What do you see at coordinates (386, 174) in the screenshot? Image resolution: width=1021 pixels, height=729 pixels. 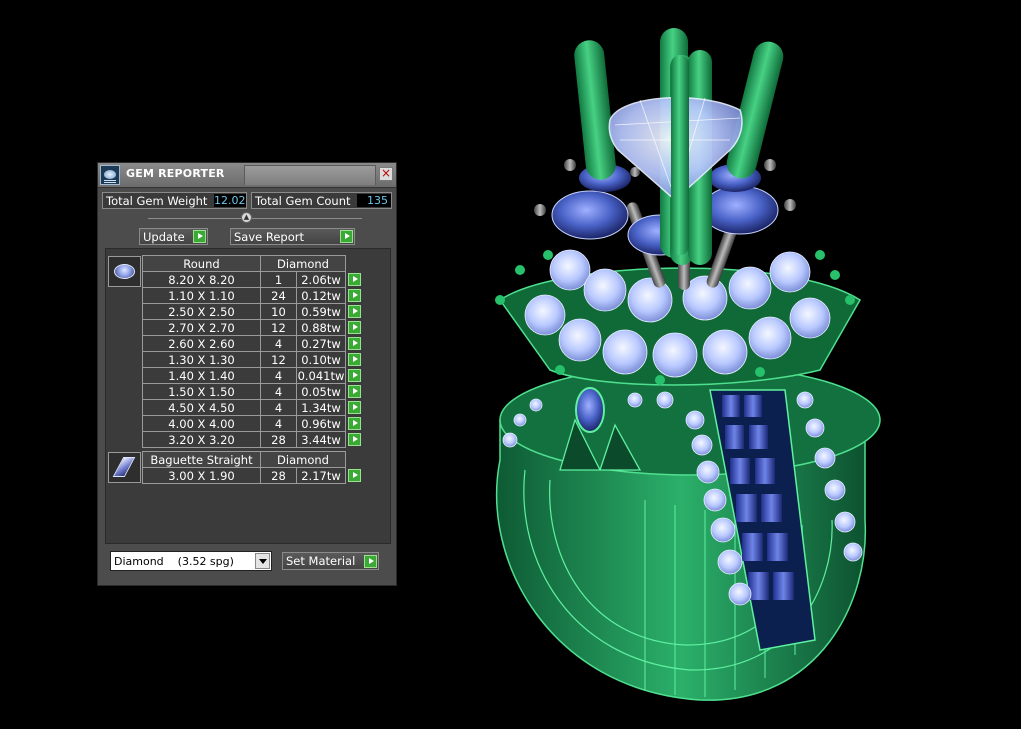 I see `close-icon: ×` at bounding box center [386, 174].